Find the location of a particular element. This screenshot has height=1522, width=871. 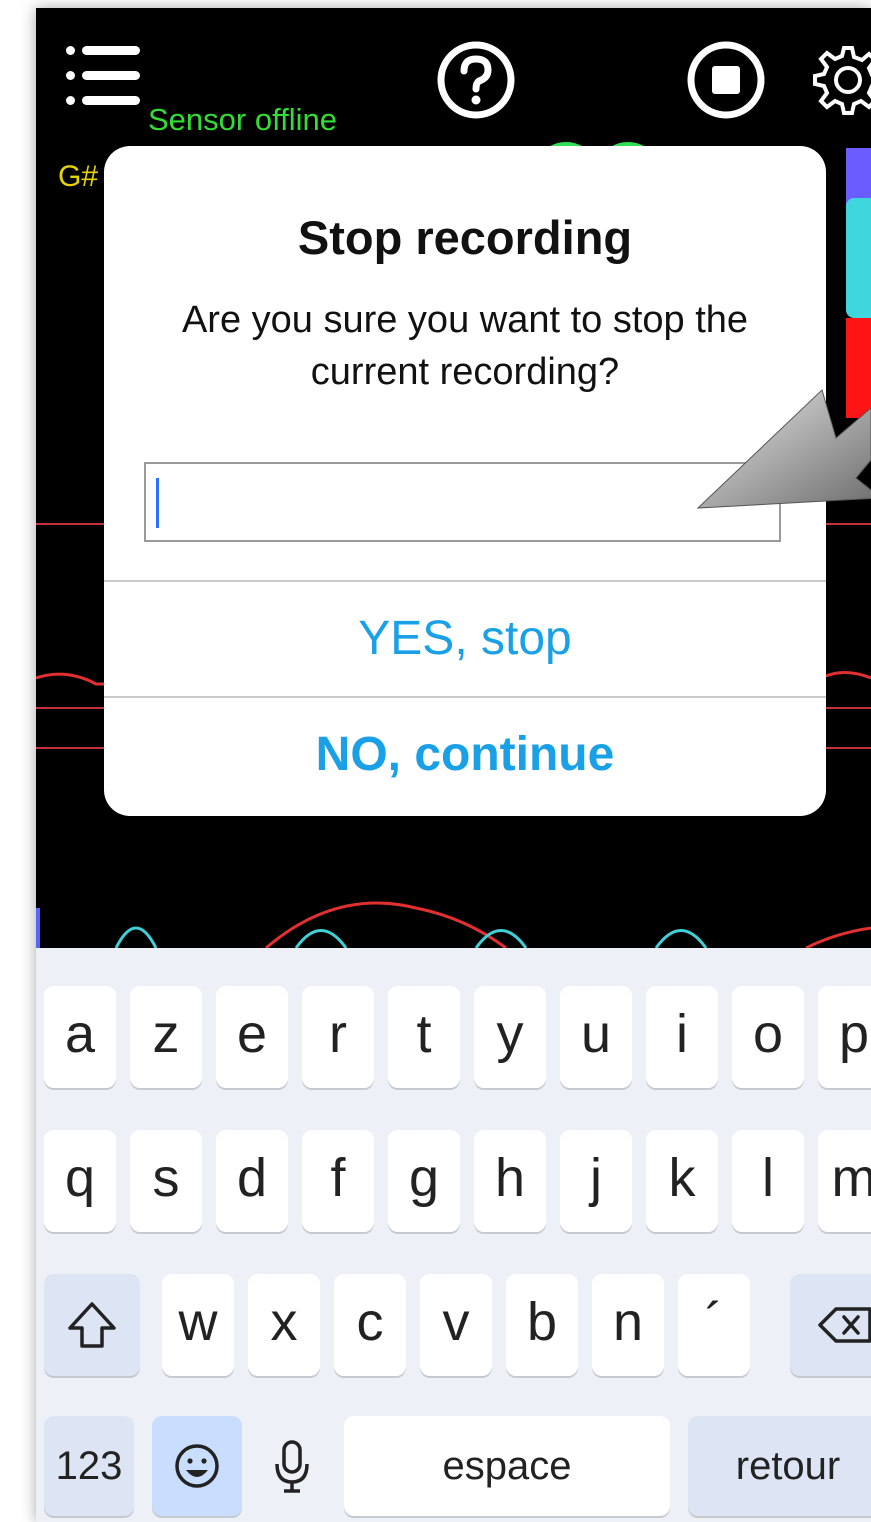

shift-key is located at coordinates (92, 1325).